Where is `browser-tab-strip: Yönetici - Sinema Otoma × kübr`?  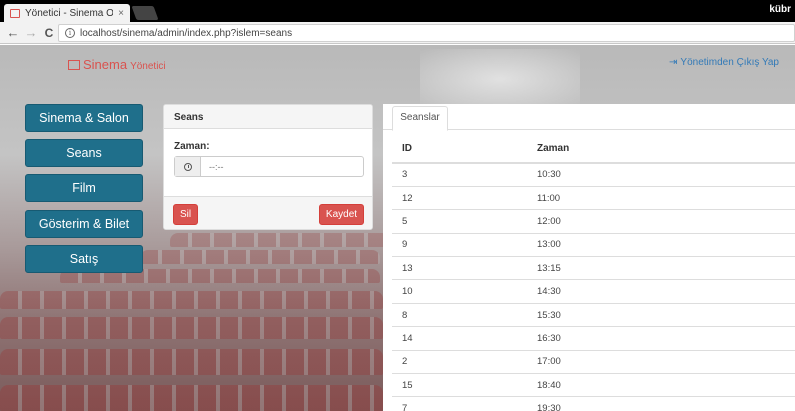 browser-tab-strip: Yönetici - Sinema Otoma × kübr is located at coordinates (397, 11).